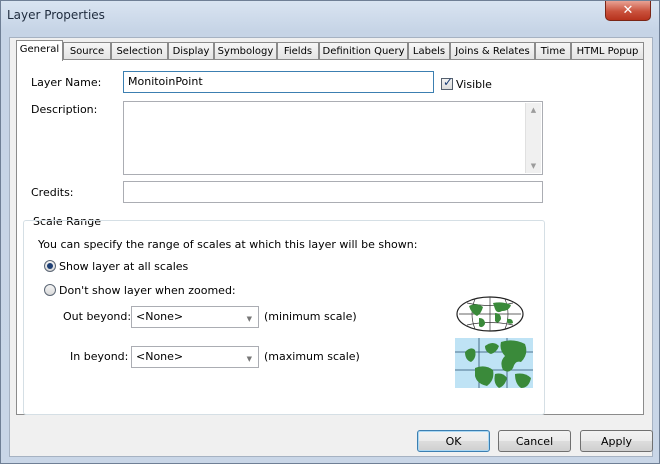 This screenshot has width=660, height=464. Describe the element at coordinates (363, 50) in the screenshot. I see `tab-definition-query: Definition Query` at that location.